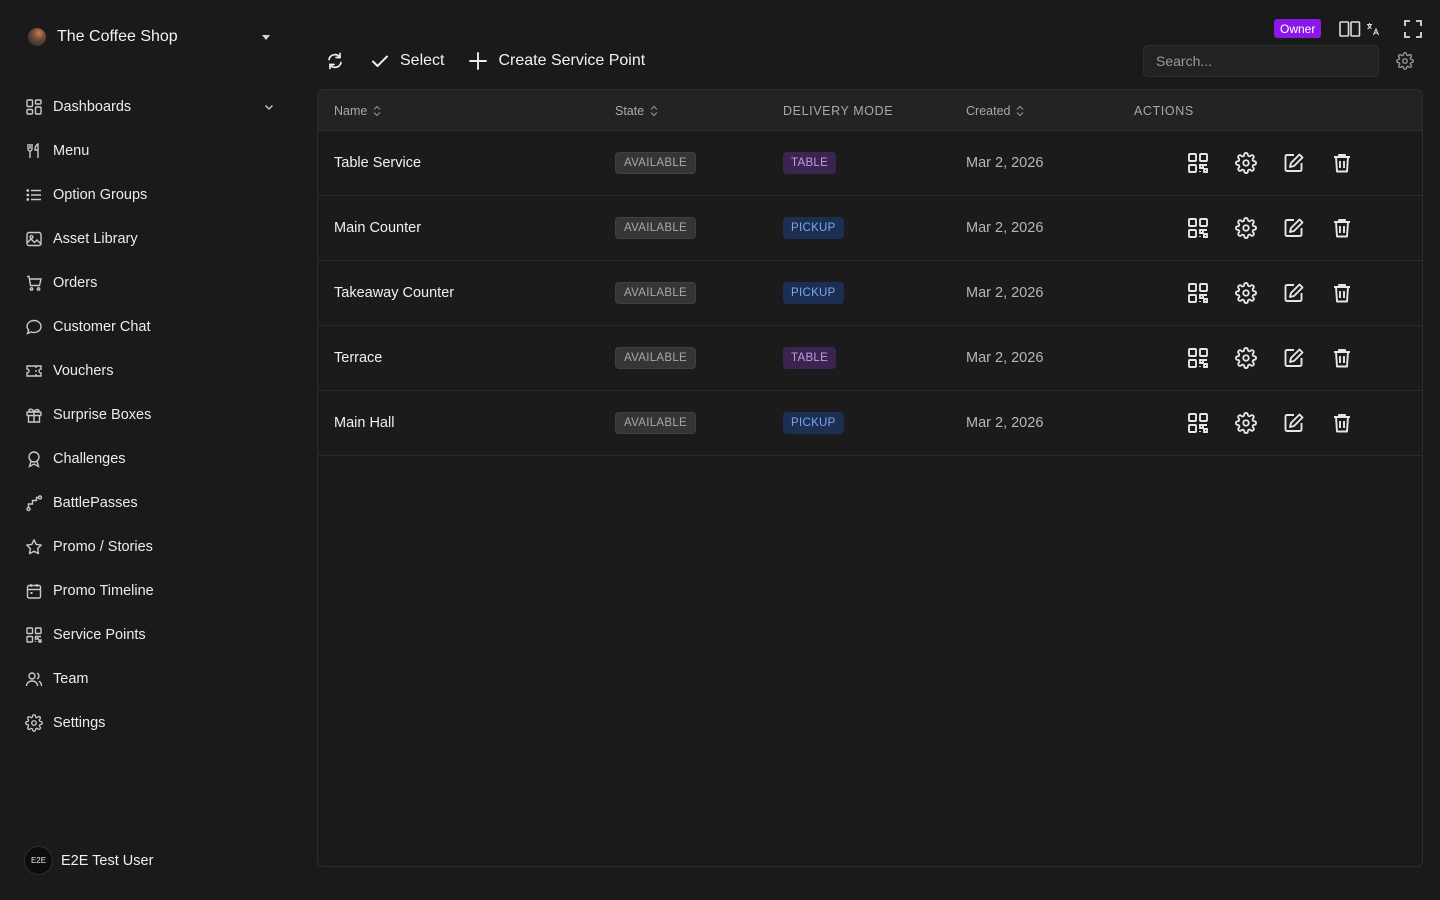 The width and height of the screenshot is (1440, 900). What do you see at coordinates (150, 195) in the screenshot?
I see `sidebar-item-option-groups: Option Groups` at bounding box center [150, 195].